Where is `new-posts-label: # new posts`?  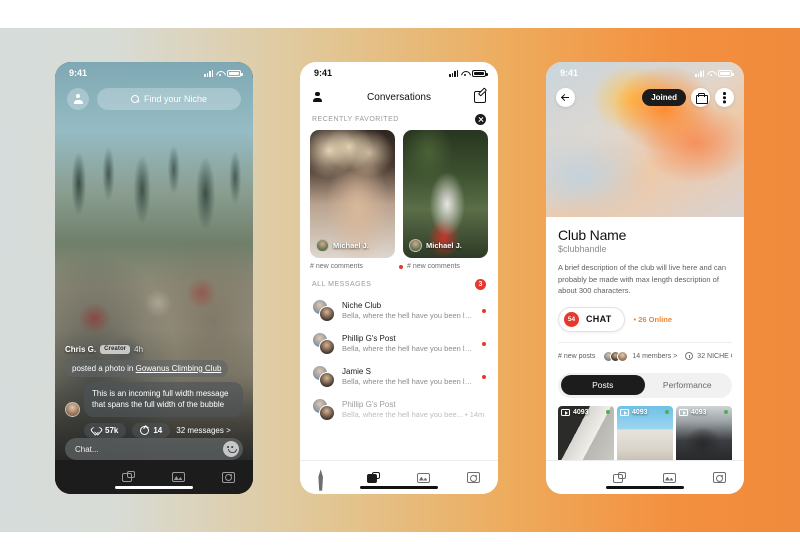
new-posts-label: # new posts is located at coordinates (577, 356).